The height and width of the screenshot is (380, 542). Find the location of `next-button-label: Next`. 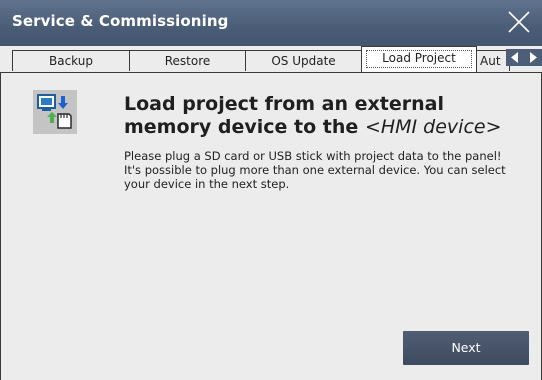

next-button-label: Next is located at coordinates (466, 347).